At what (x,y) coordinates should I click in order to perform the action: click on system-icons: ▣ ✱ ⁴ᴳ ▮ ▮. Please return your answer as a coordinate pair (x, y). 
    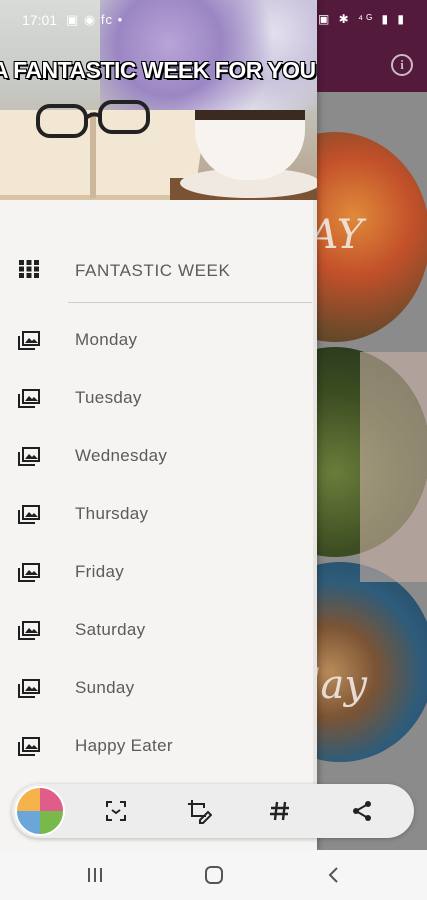
    Looking at the image, I should click on (362, 19).